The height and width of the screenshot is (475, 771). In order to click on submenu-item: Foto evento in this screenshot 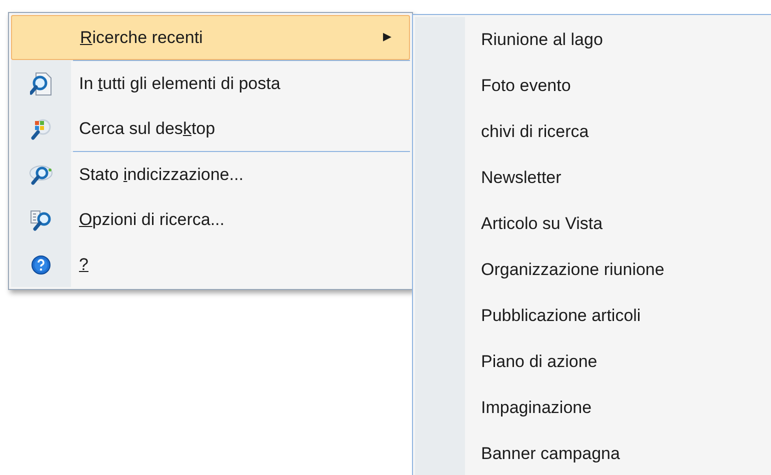, I will do `click(593, 86)`.